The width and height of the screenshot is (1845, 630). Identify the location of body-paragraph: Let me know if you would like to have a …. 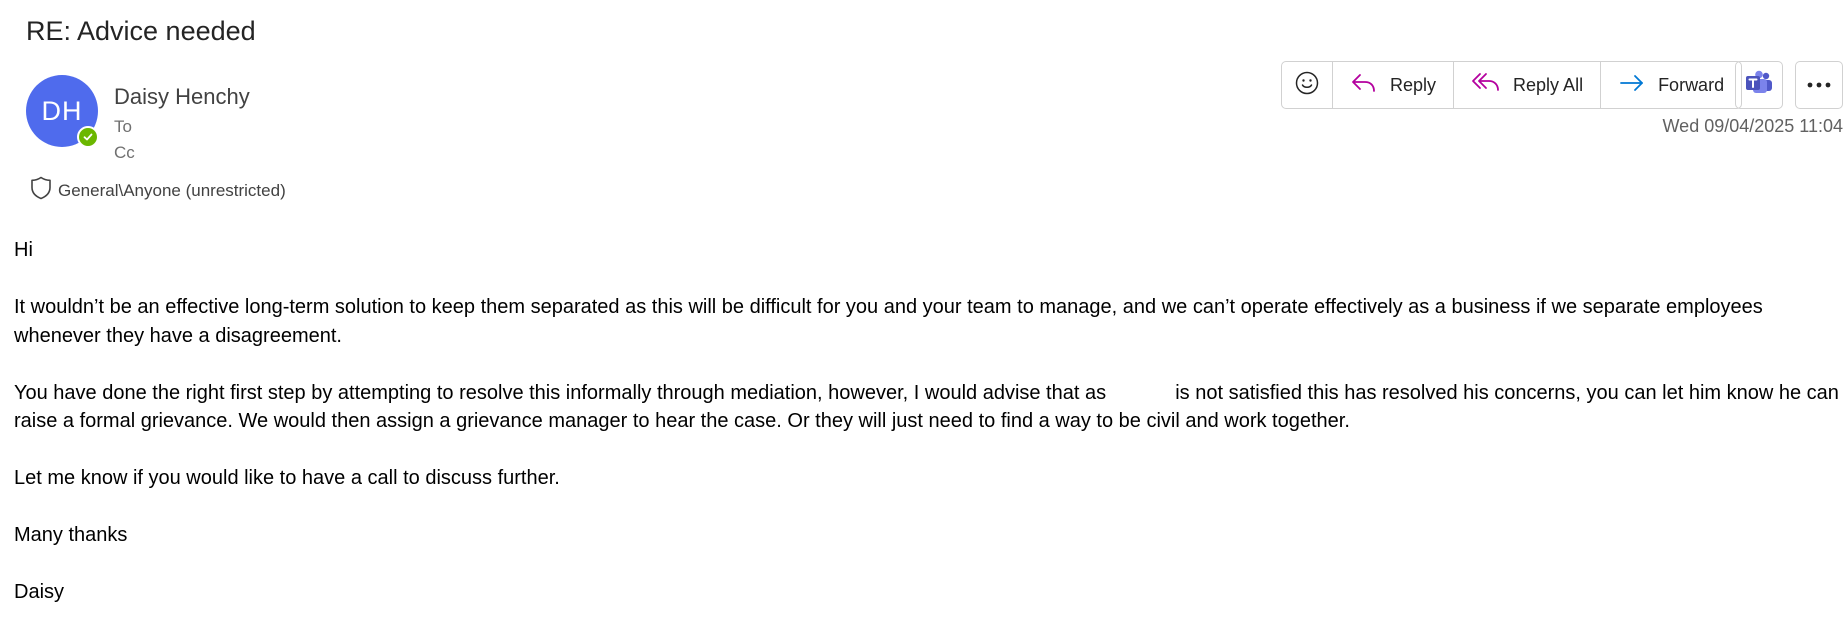
(287, 478).